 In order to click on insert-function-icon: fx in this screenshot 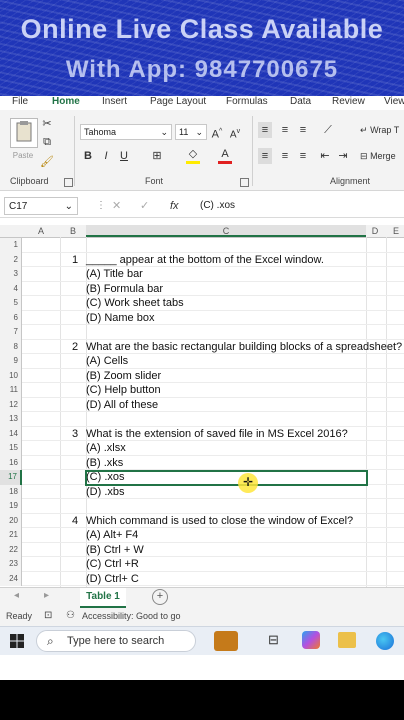, I will do `click(174, 206)`.